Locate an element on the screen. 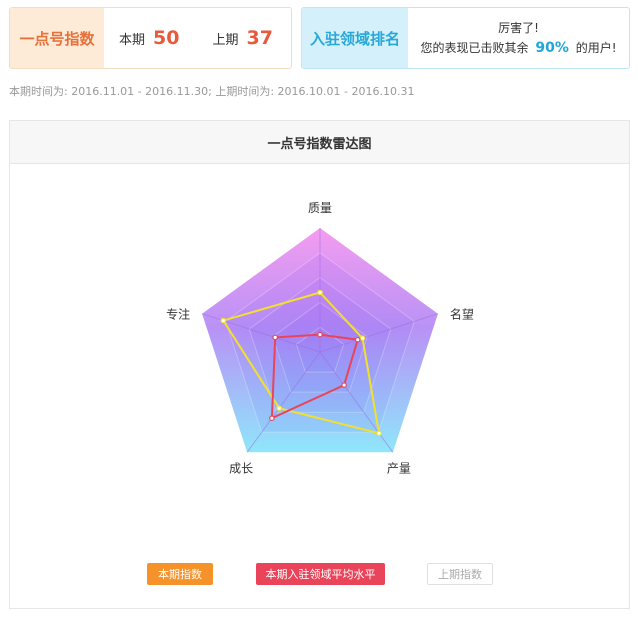  legend-previous-index: 上期指数 is located at coordinates (460, 574).